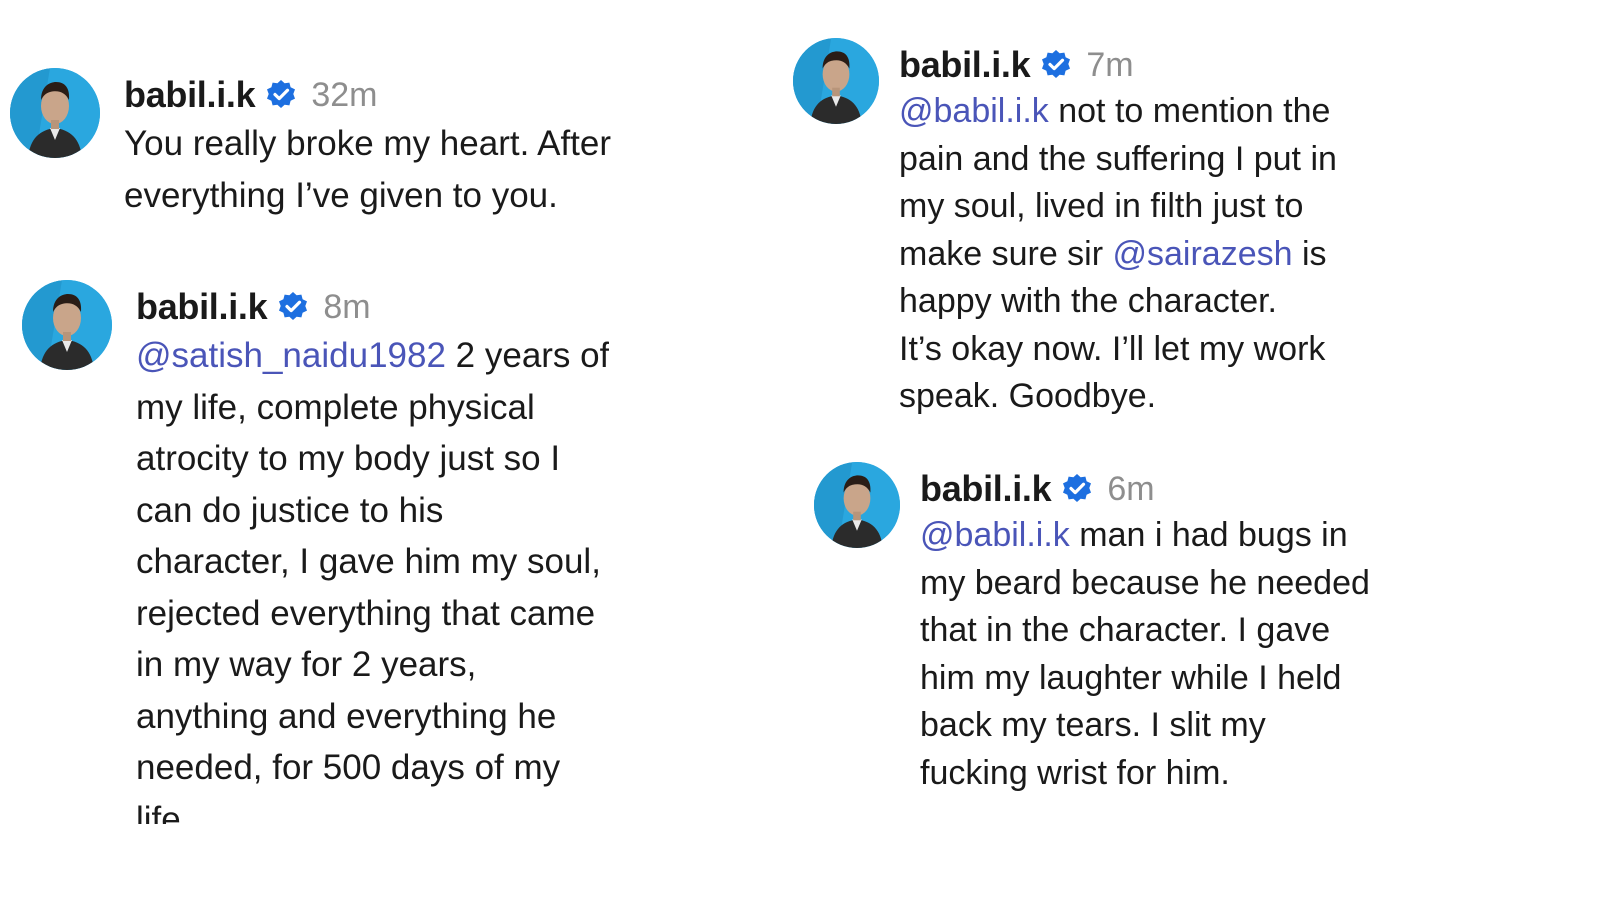 Image resolution: width=1600 pixels, height=900 pixels. Describe the element at coordinates (348, 767) in the screenshot. I see `text-line: needed, for 500 days of my` at that location.